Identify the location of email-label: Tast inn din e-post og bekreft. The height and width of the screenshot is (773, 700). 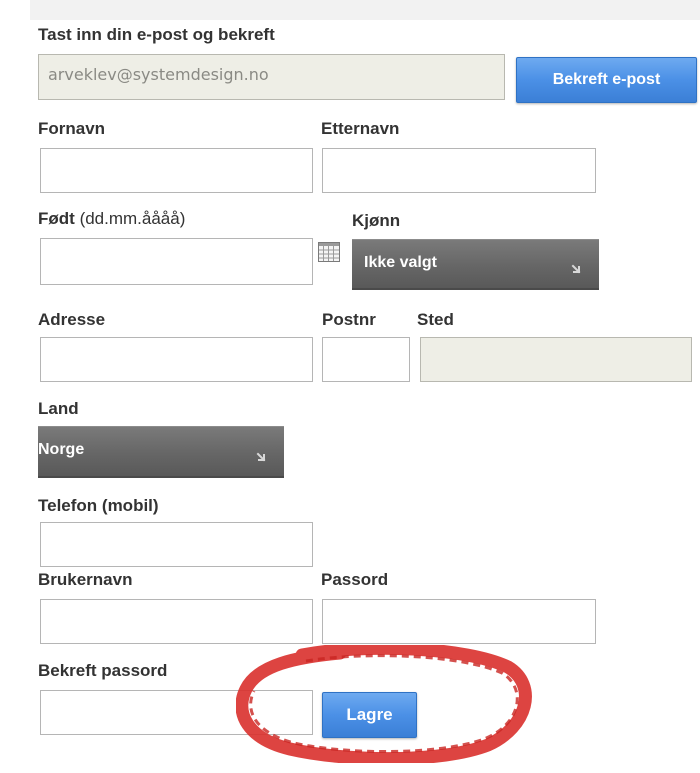
(156, 34).